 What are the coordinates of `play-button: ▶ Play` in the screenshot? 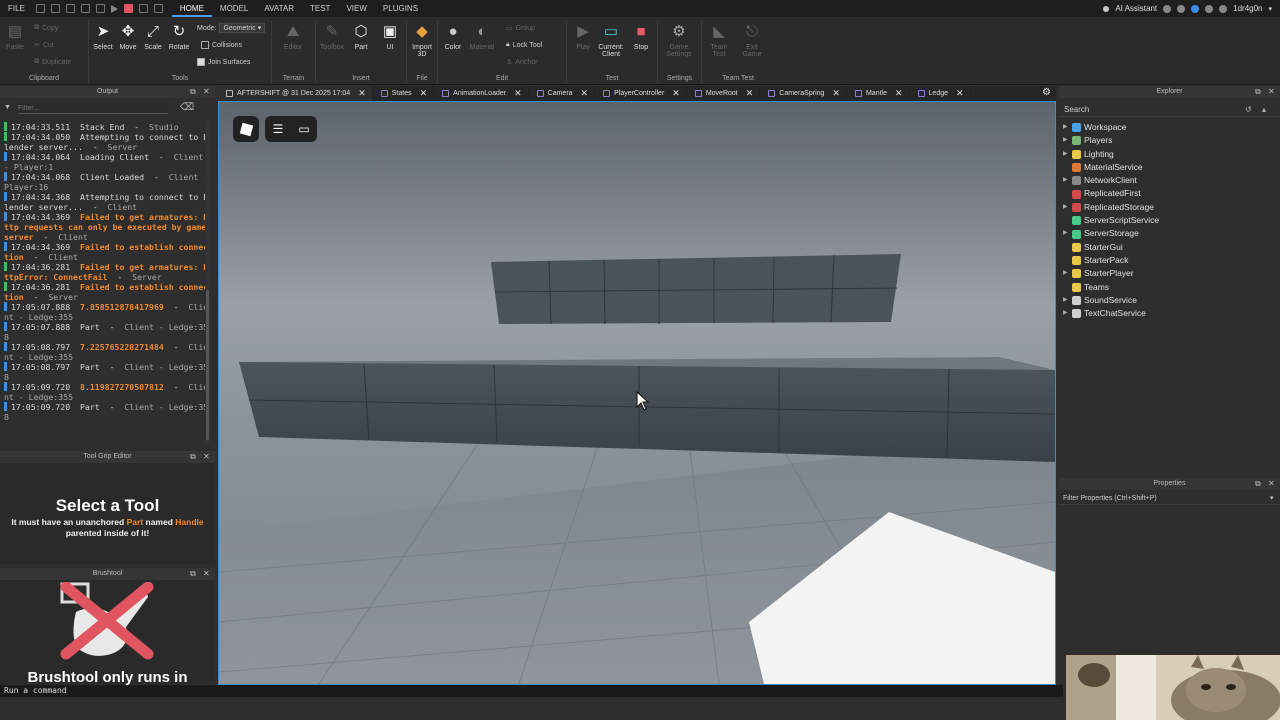 It's located at (583, 37).